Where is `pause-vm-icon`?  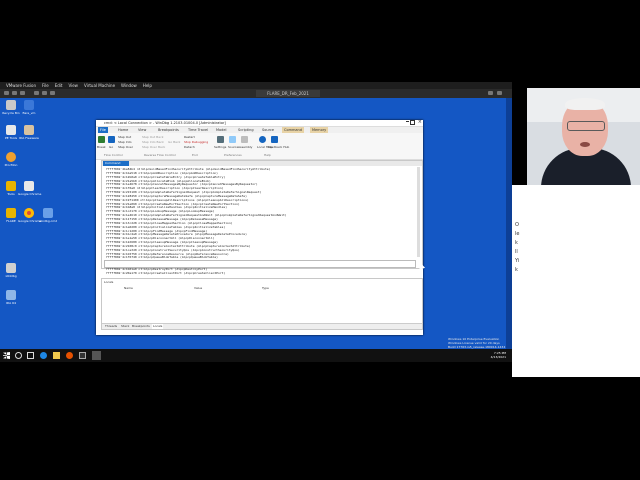
pause-vm-icon is located at coordinates (44, 93).